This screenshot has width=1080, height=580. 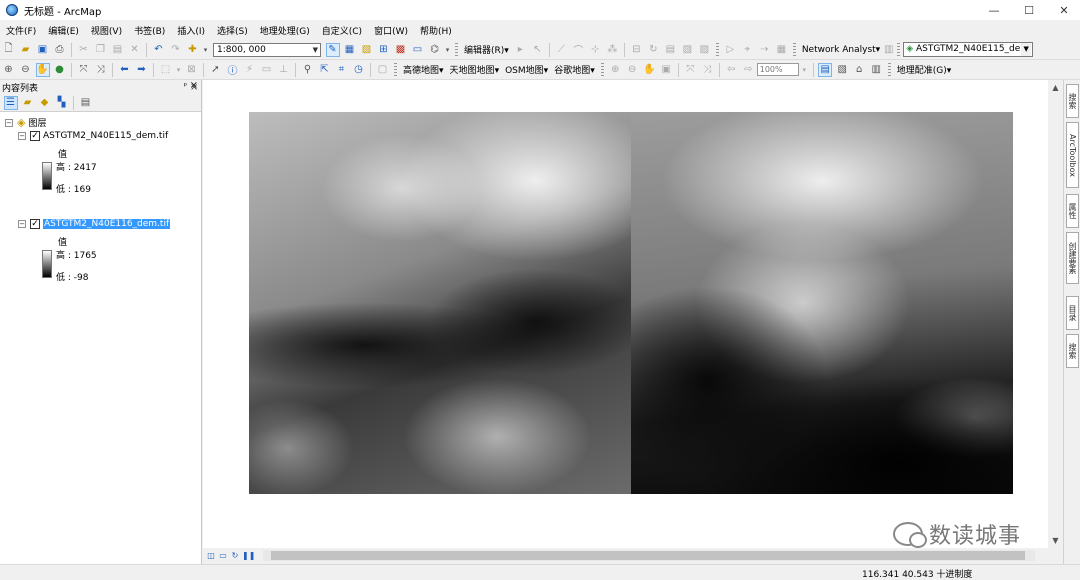 I want to click on search-window-icon: ⊞, so click(x=384, y=50).